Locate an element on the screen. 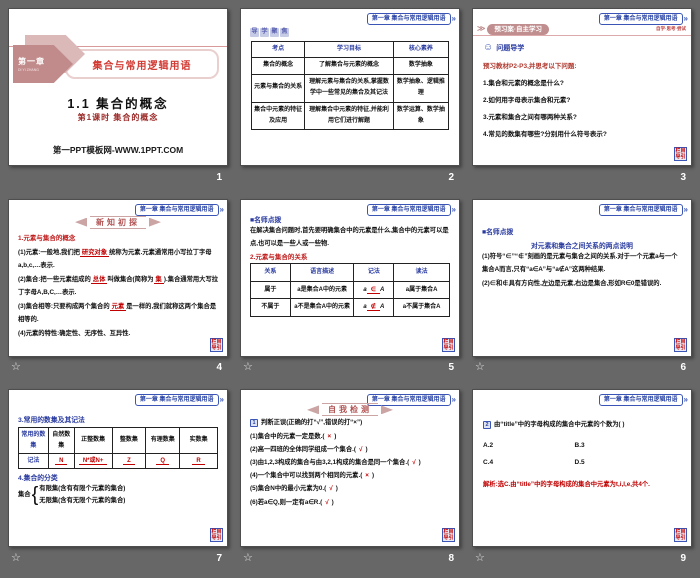 The width and height of the screenshot is (700, 578). text: 叫做集合(简称为 is located at coordinates (130, 279).